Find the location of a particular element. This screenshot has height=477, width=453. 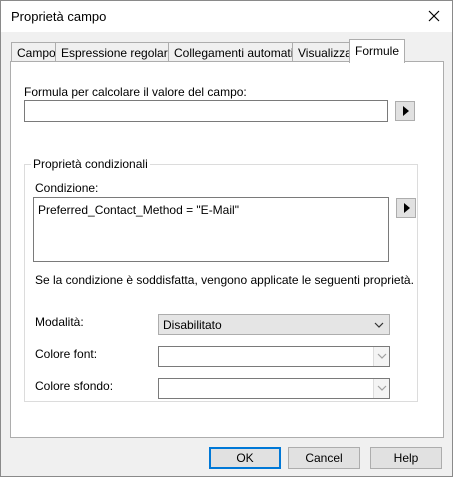

tab-formule: Formule is located at coordinates (377, 51).